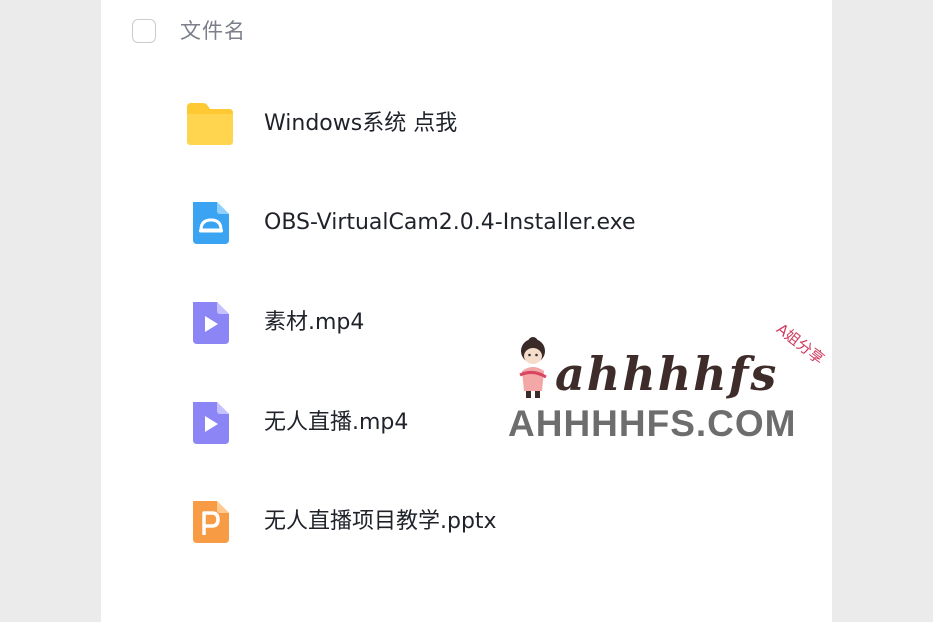 The image size is (933, 622). Describe the element at coordinates (466, 323) in the screenshot. I see `file-row-video: 素材.mp4` at that location.